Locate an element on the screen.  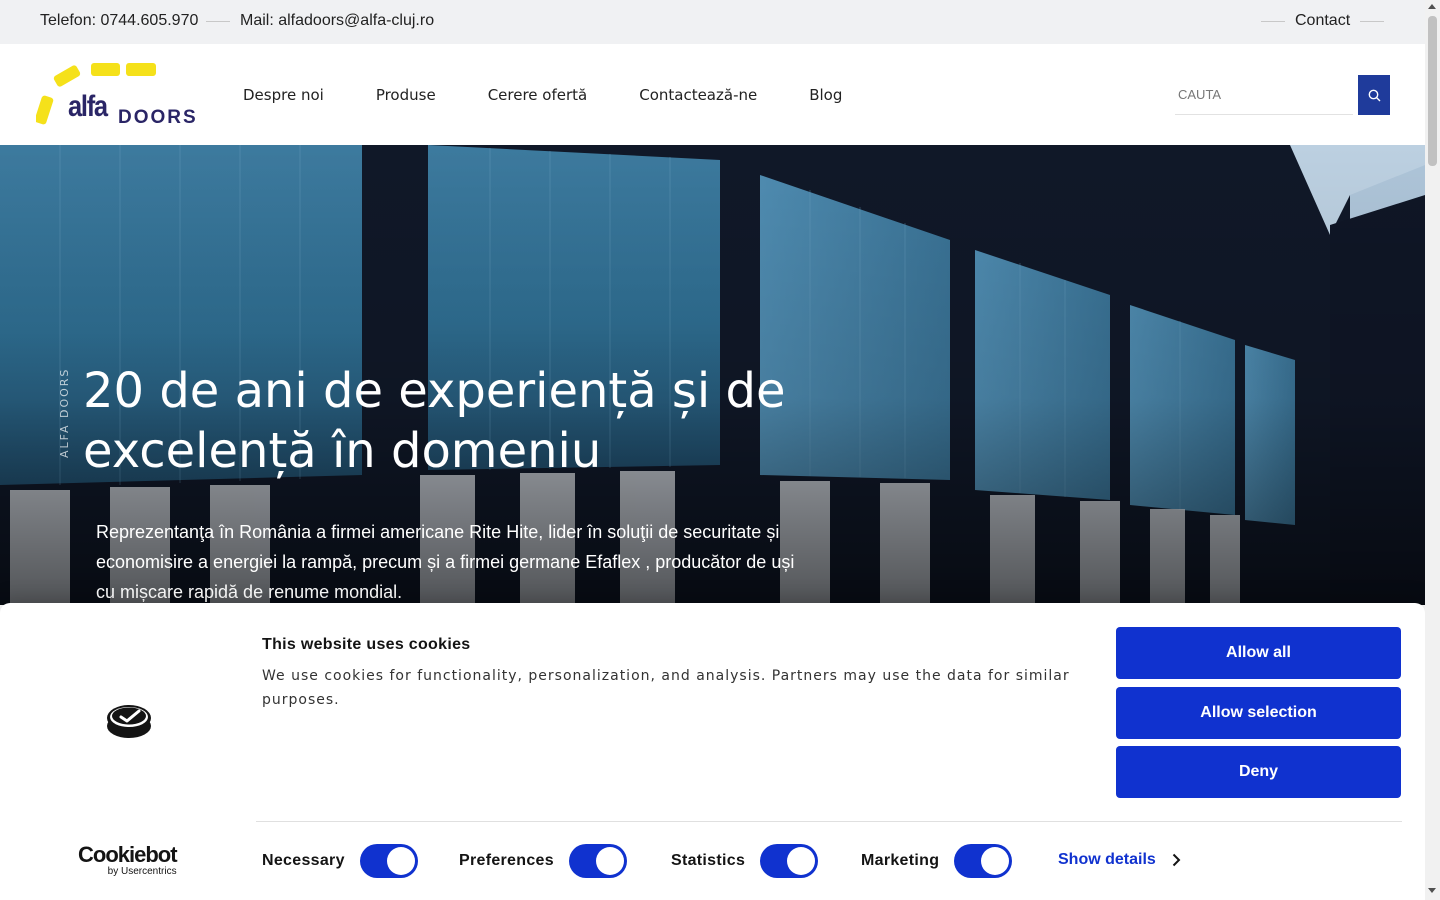
cookiebot-brand-by: by Usercentrics is located at coordinates (142, 871).